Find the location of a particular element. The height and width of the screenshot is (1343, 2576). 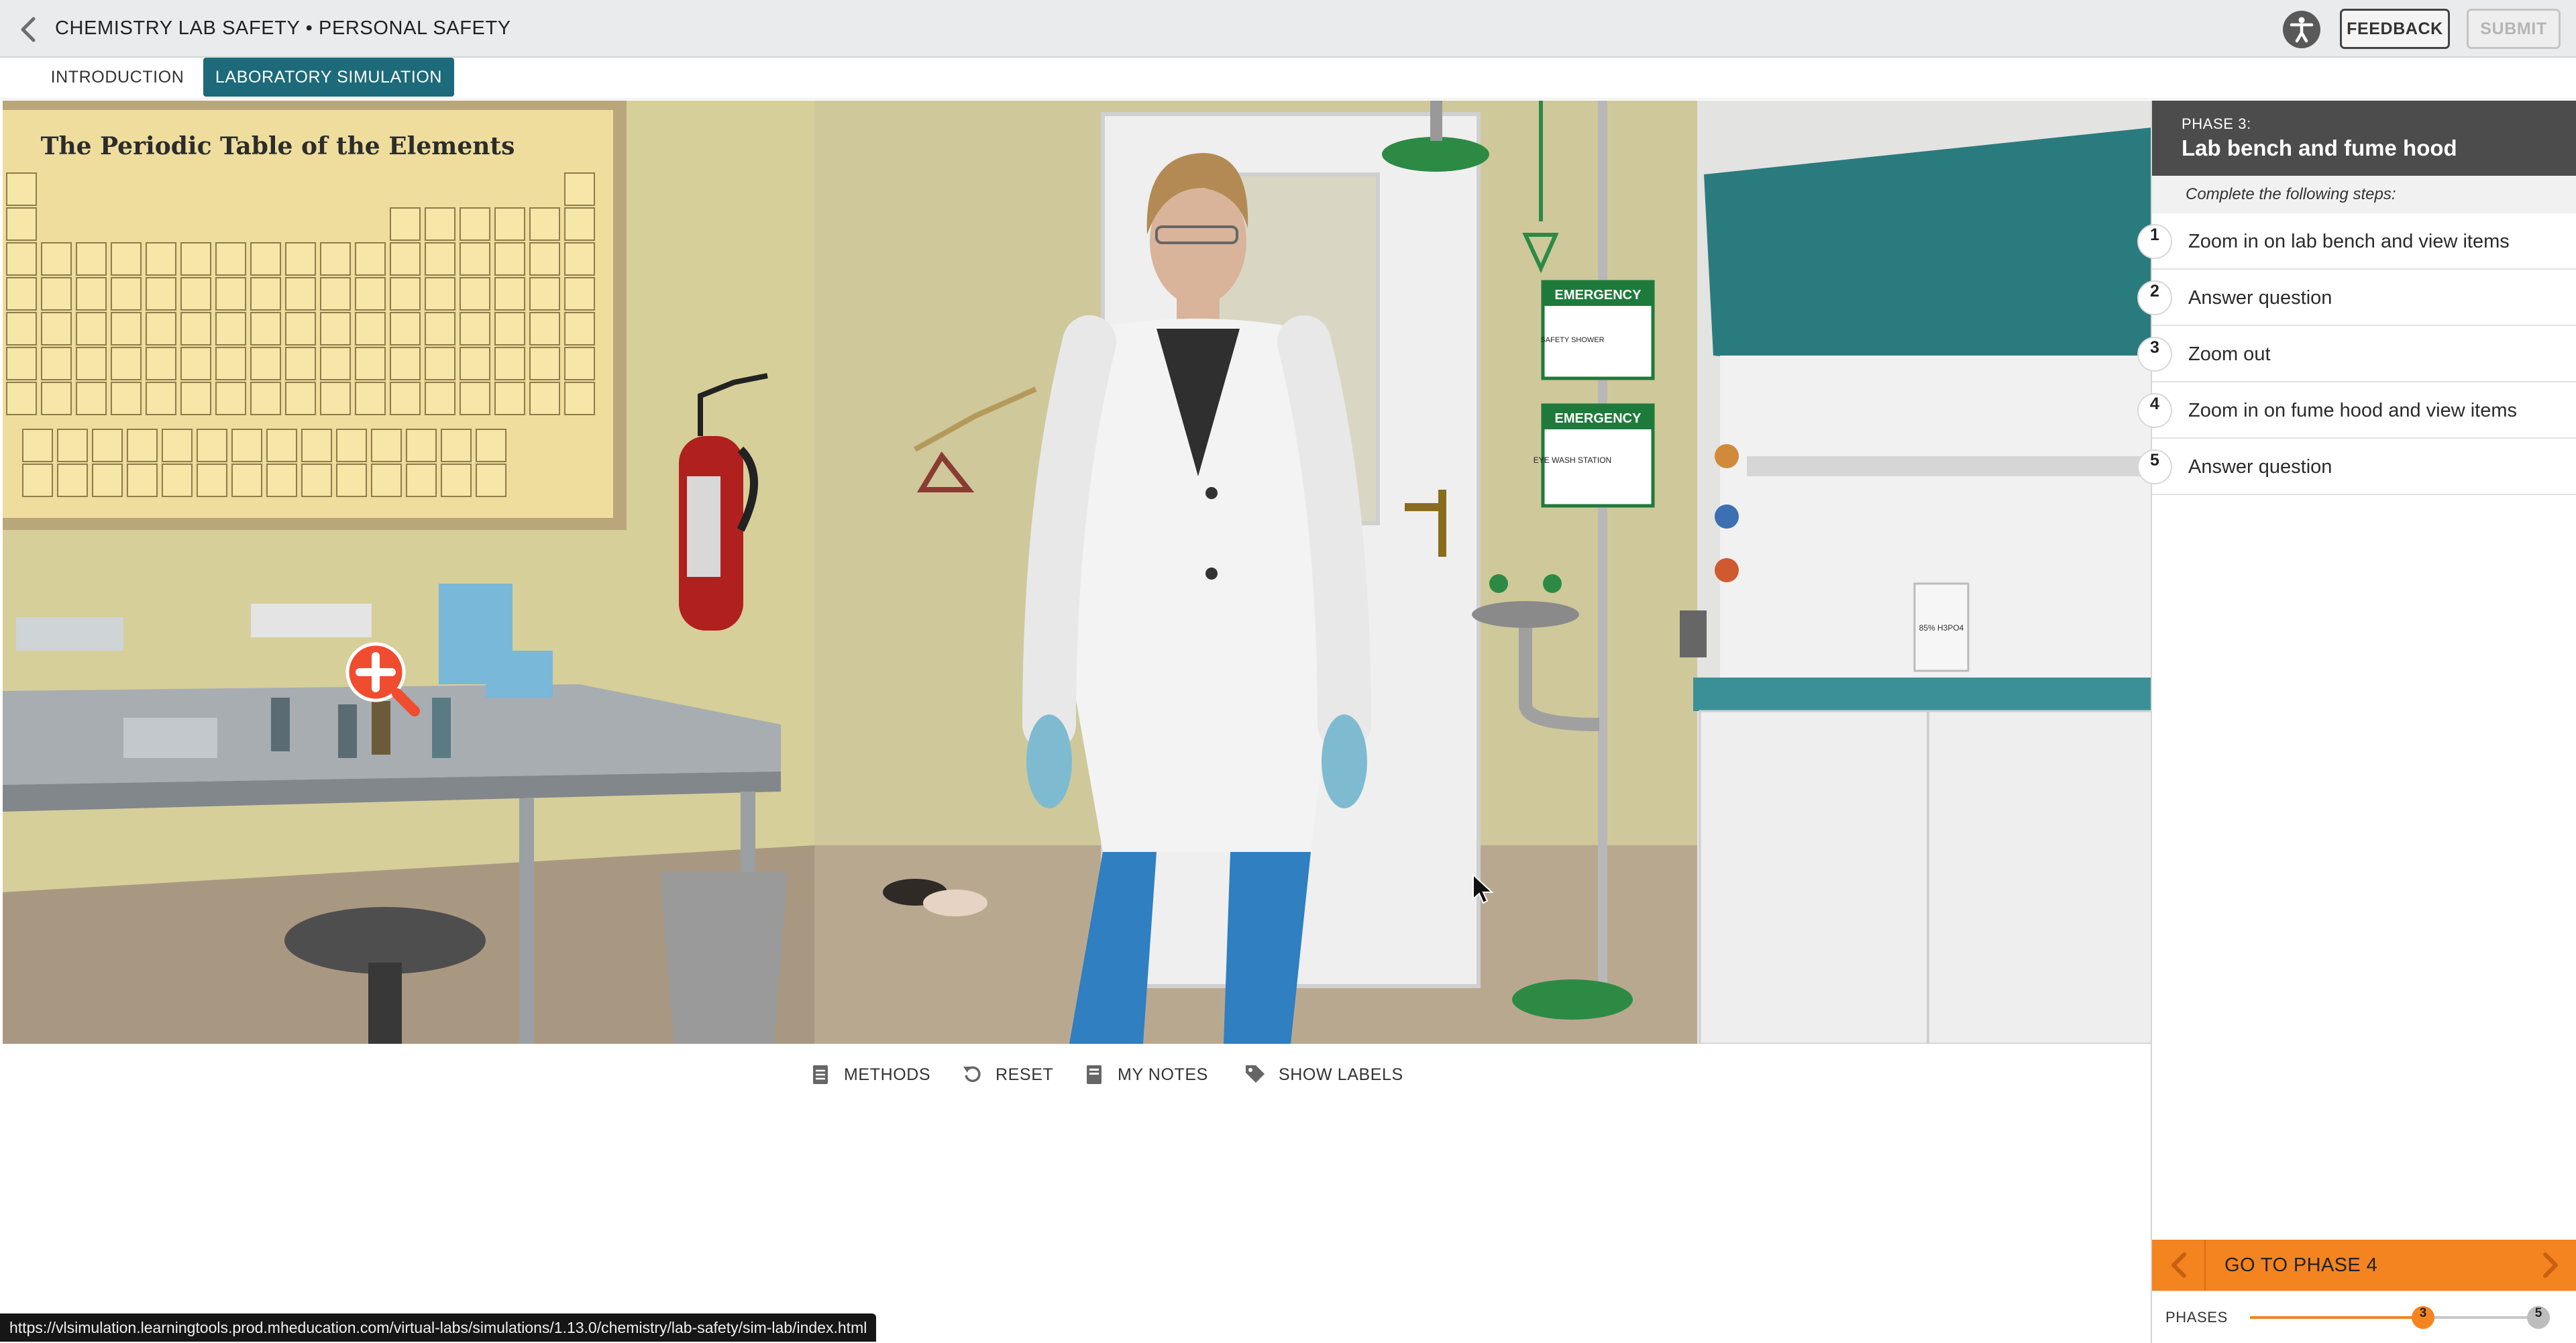

fume-hood: 85% H3PO4 is located at coordinates (1916, 585).